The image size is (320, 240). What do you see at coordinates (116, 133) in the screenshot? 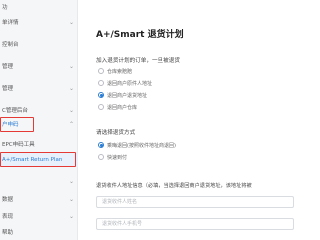
I see `method-section-label: 请选择退货方式` at bounding box center [116, 133].